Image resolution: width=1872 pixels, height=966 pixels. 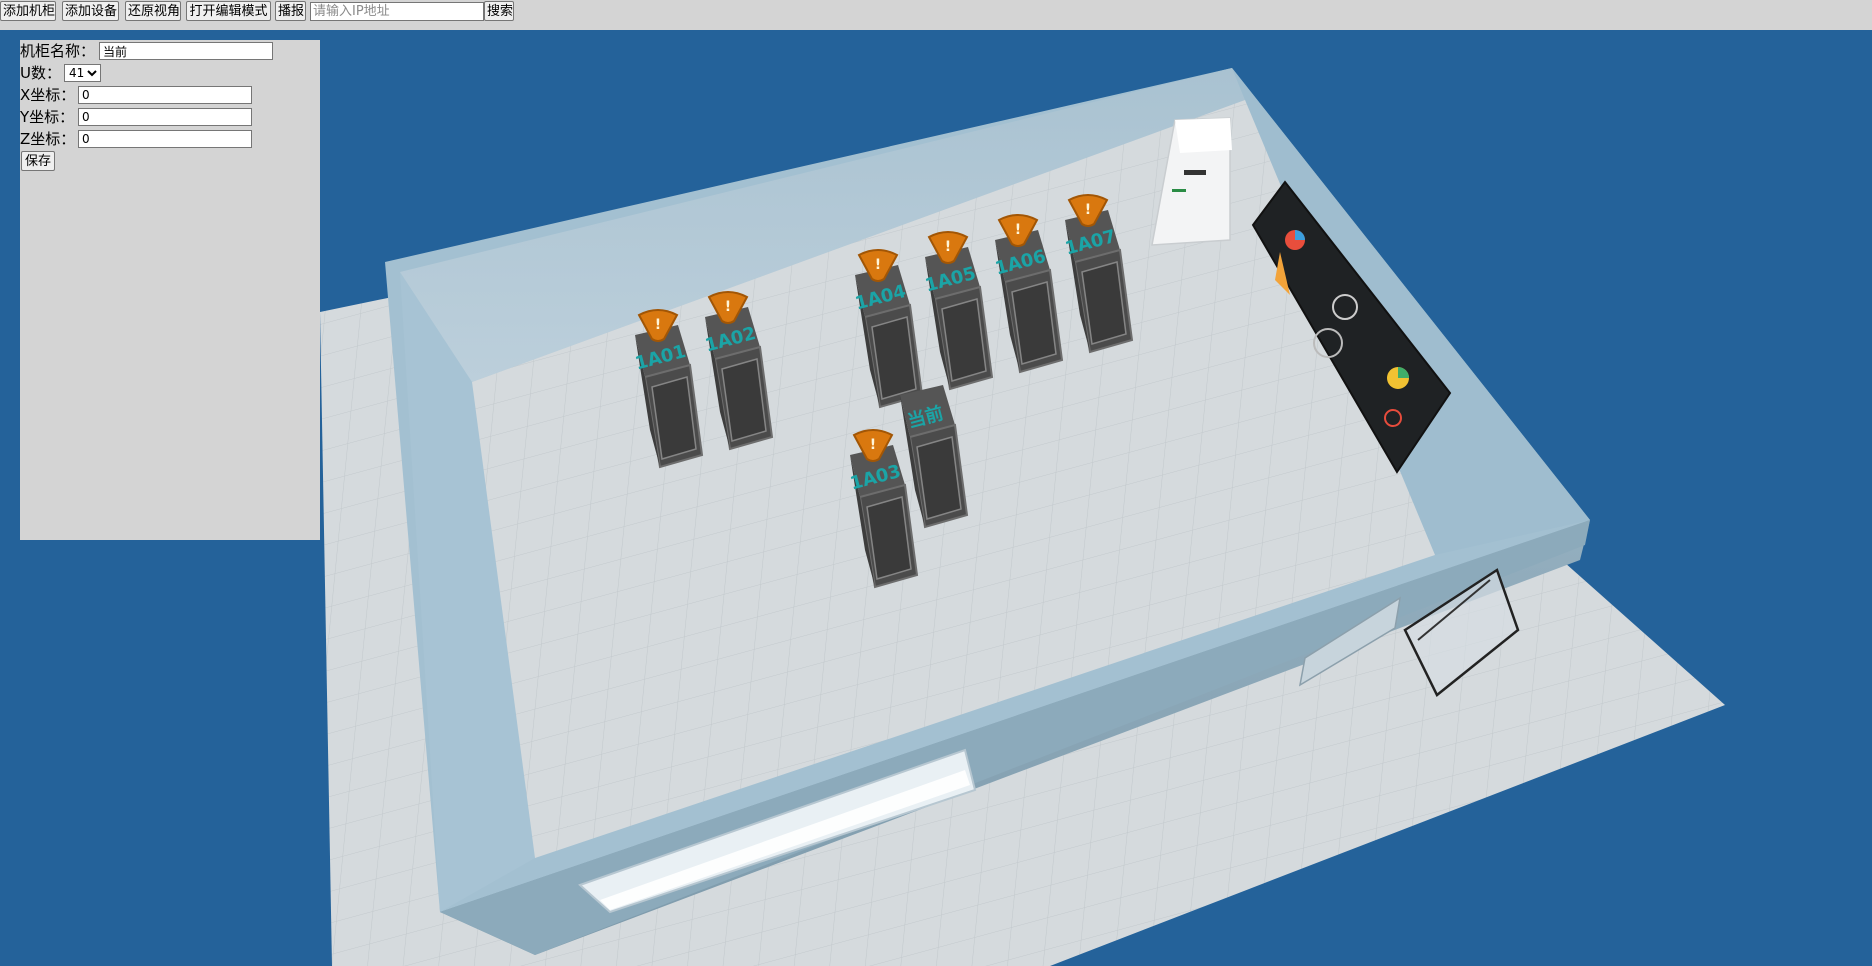 I want to click on broadcast-button: 播报, so click(x=290, y=11).